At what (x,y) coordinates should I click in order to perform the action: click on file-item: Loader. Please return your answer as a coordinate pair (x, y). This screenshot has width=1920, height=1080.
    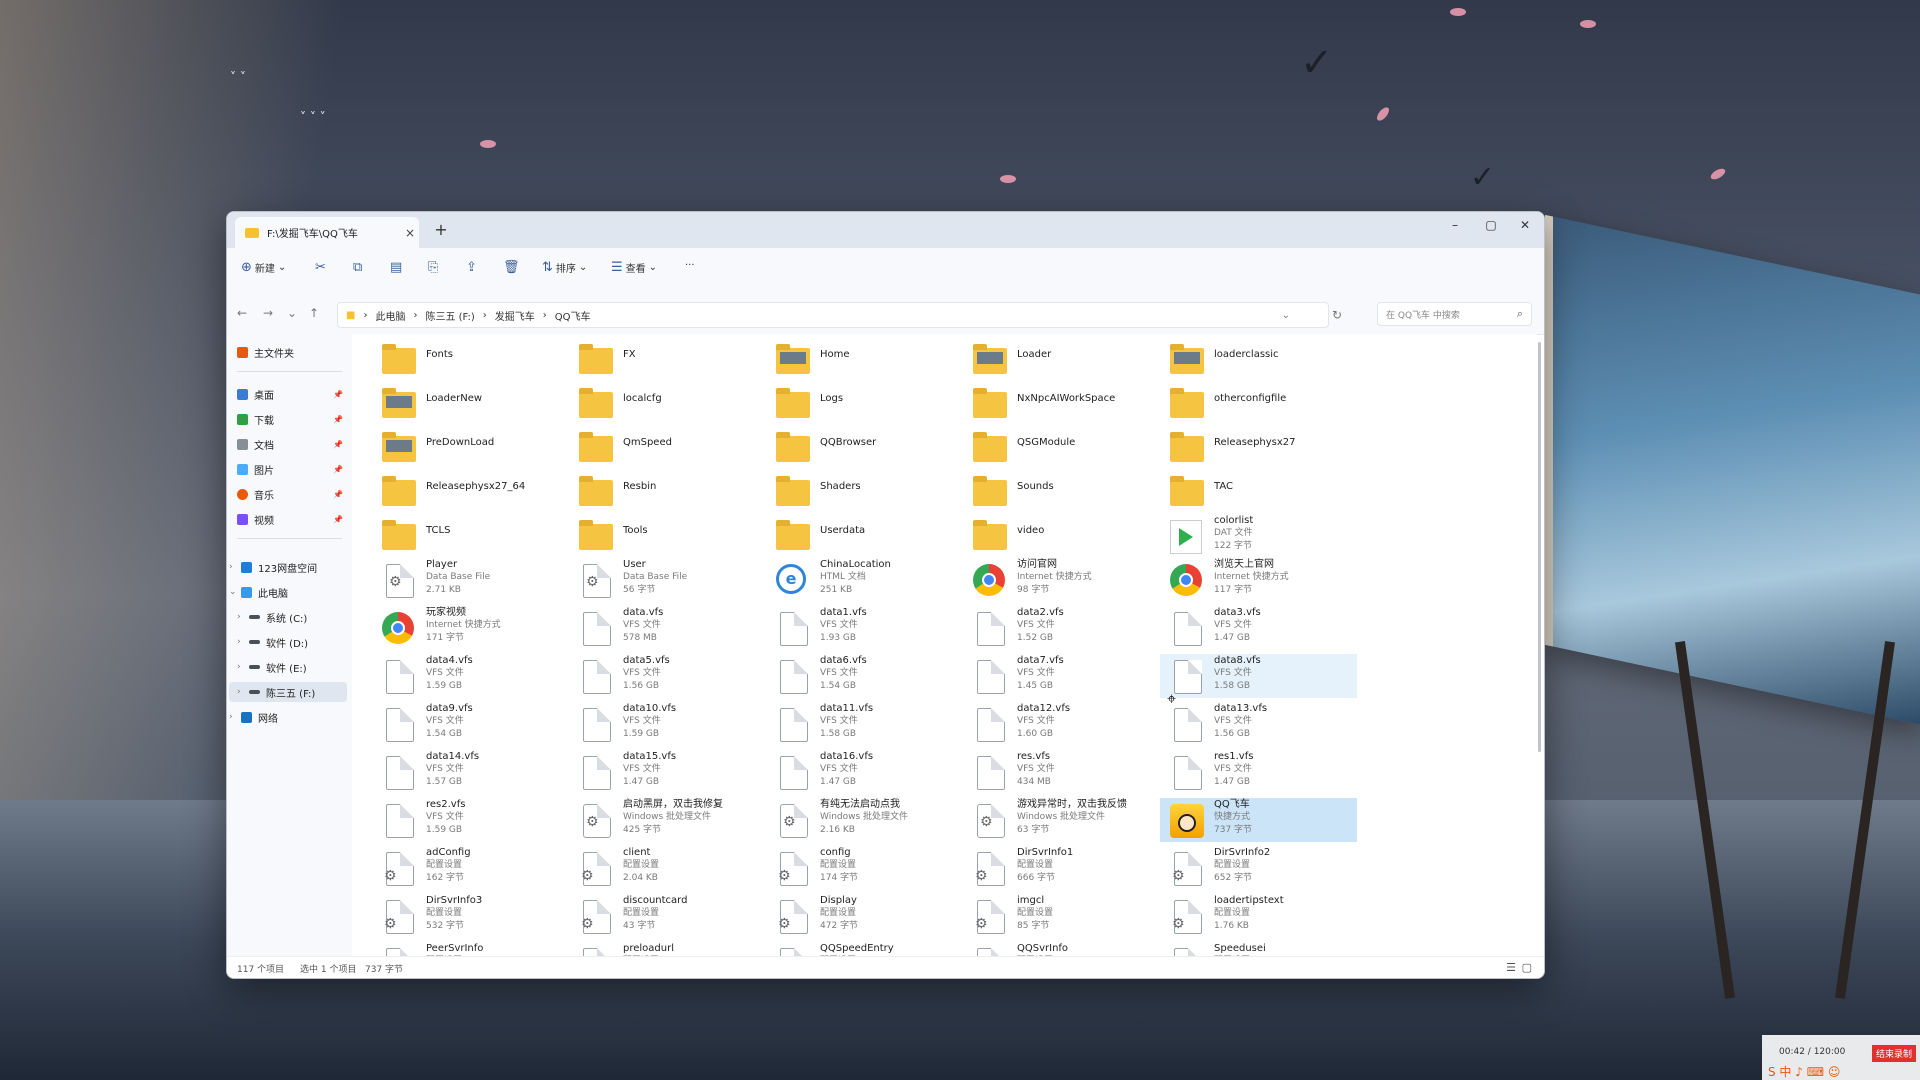
    Looking at the image, I should click on (1061, 360).